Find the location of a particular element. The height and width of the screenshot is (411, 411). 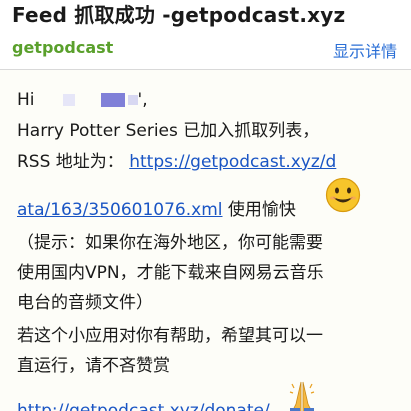

tip-line-2: 使用国内VPN，才能下载来自网易云音乐 is located at coordinates (170, 273).